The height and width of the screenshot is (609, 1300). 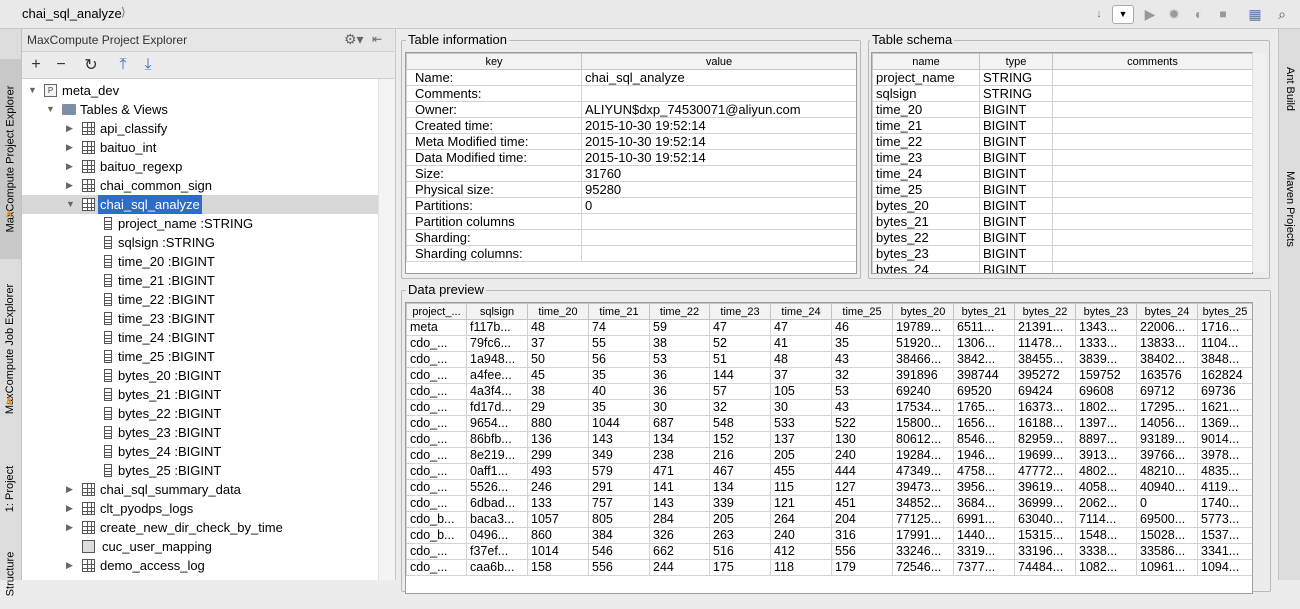 What do you see at coordinates (200, 185) in the screenshot?
I see `tree-node-table: ▶ chai_common_sign` at bounding box center [200, 185].